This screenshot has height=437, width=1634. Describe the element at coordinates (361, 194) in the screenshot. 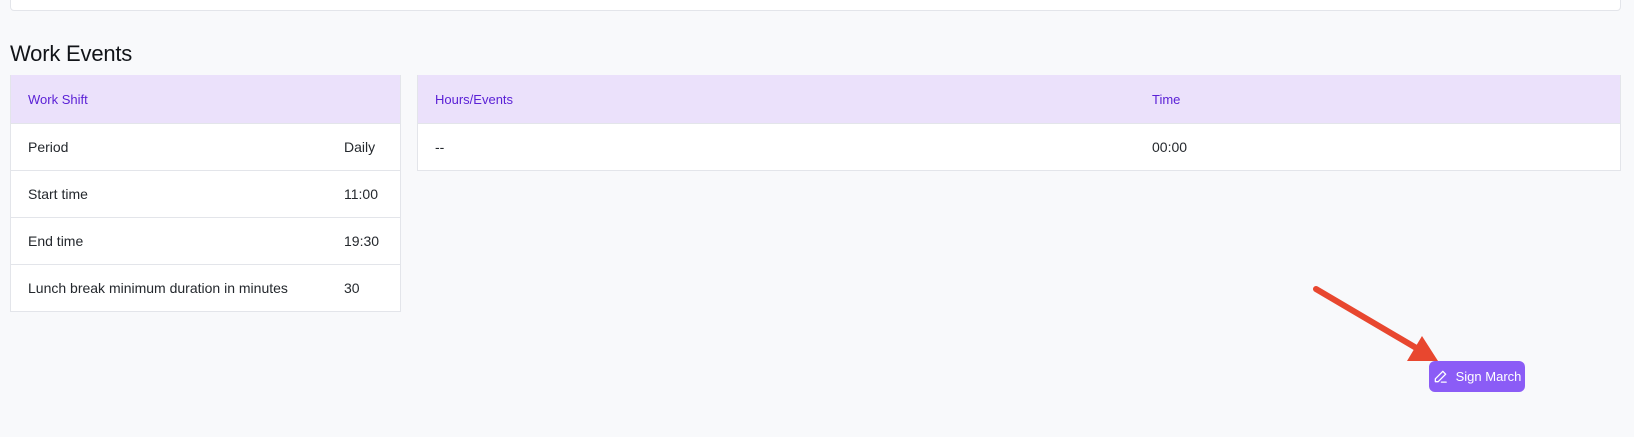

I see `row-value: 11:00` at that location.